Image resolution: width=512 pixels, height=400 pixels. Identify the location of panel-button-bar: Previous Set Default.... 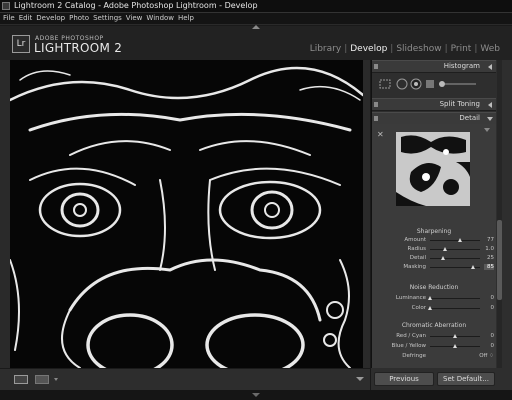
(441, 379).